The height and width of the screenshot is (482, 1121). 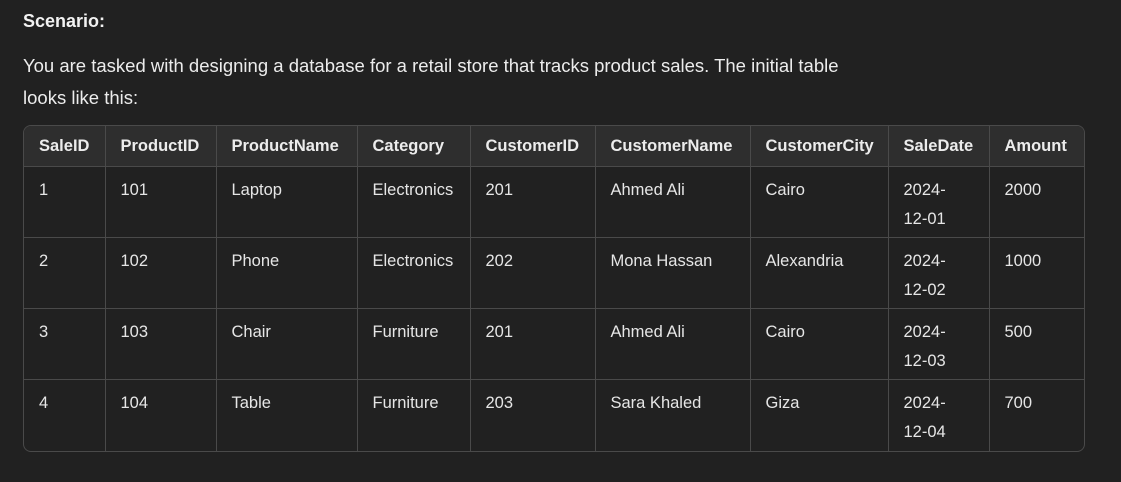 What do you see at coordinates (819, 146) in the screenshot?
I see `column-header-customercity: CustomerCity` at bounding box center [819, 146].